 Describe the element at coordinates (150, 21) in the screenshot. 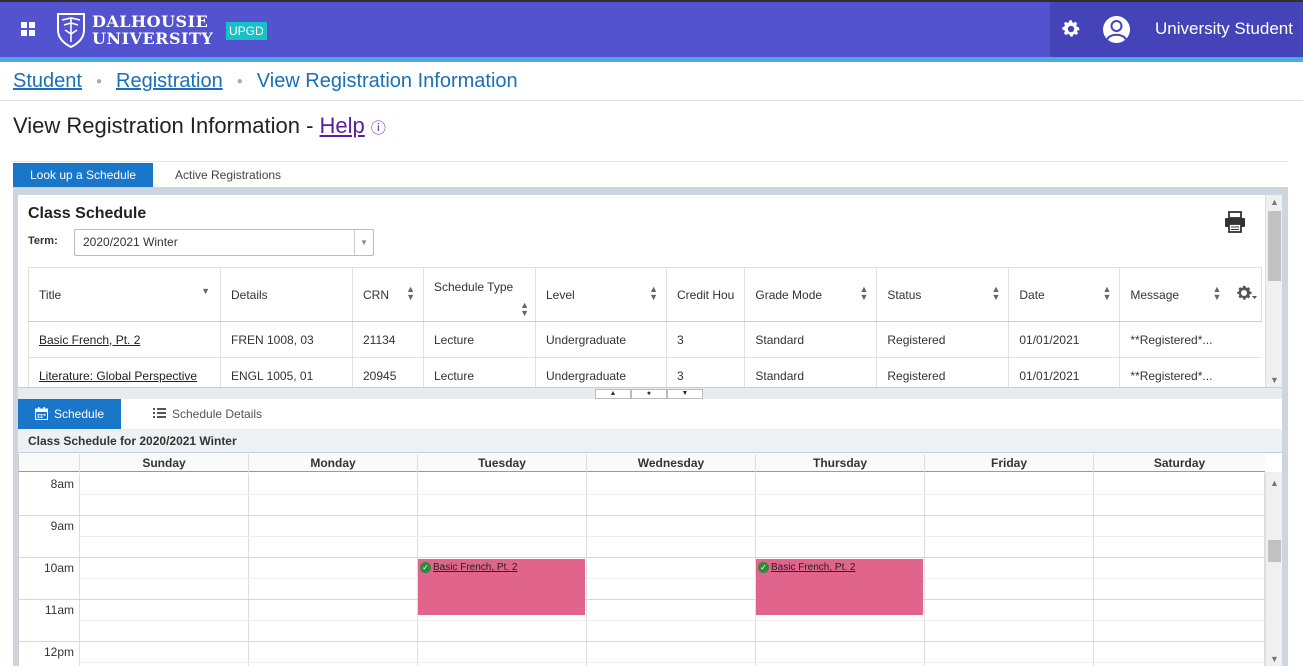

I see `logo-line-1: DALHOUSIE` at that location.